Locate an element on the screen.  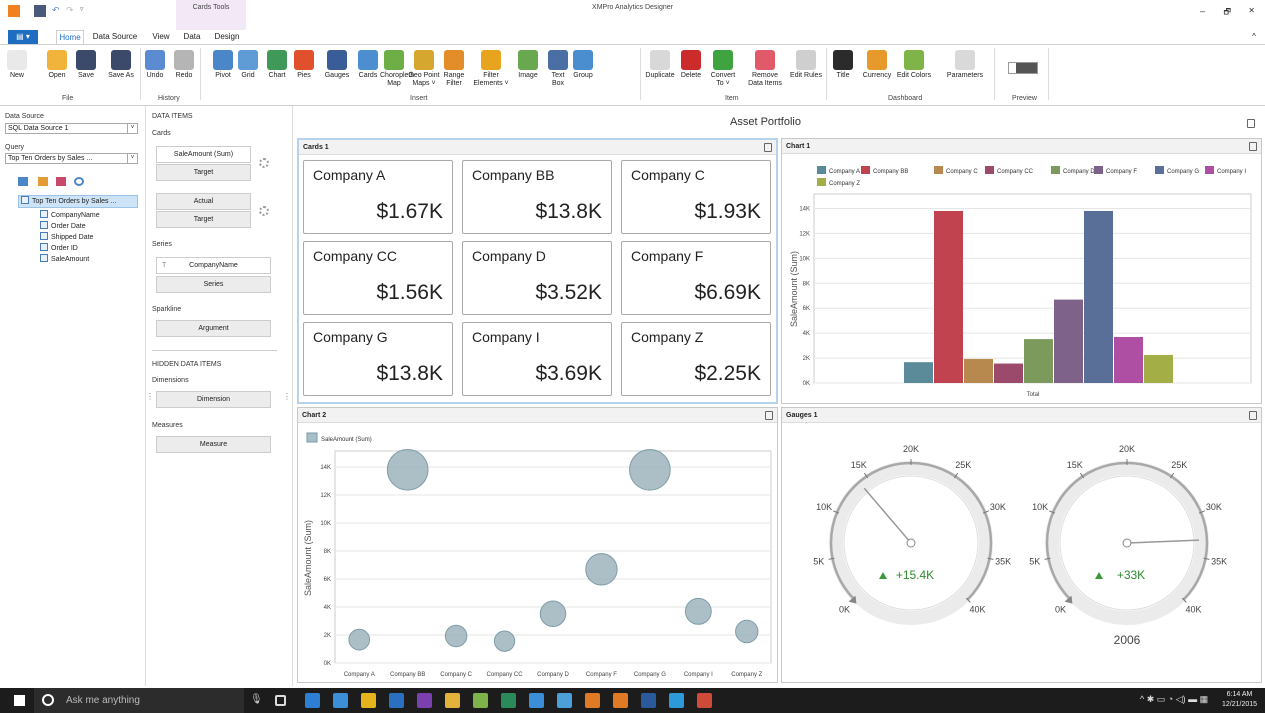
card-company-i: Company I $3.69K is located at coordinates (537, 359).